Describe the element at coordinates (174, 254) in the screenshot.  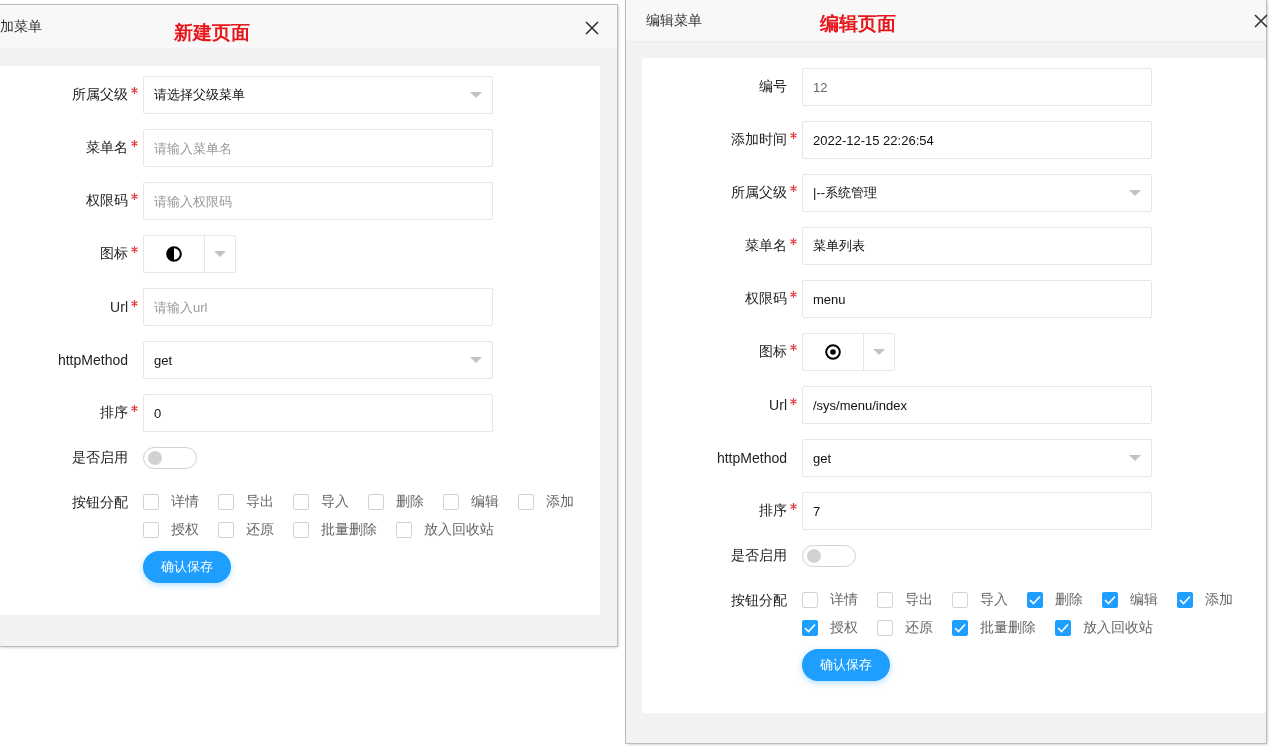
I see `contrast-icon` at that location.